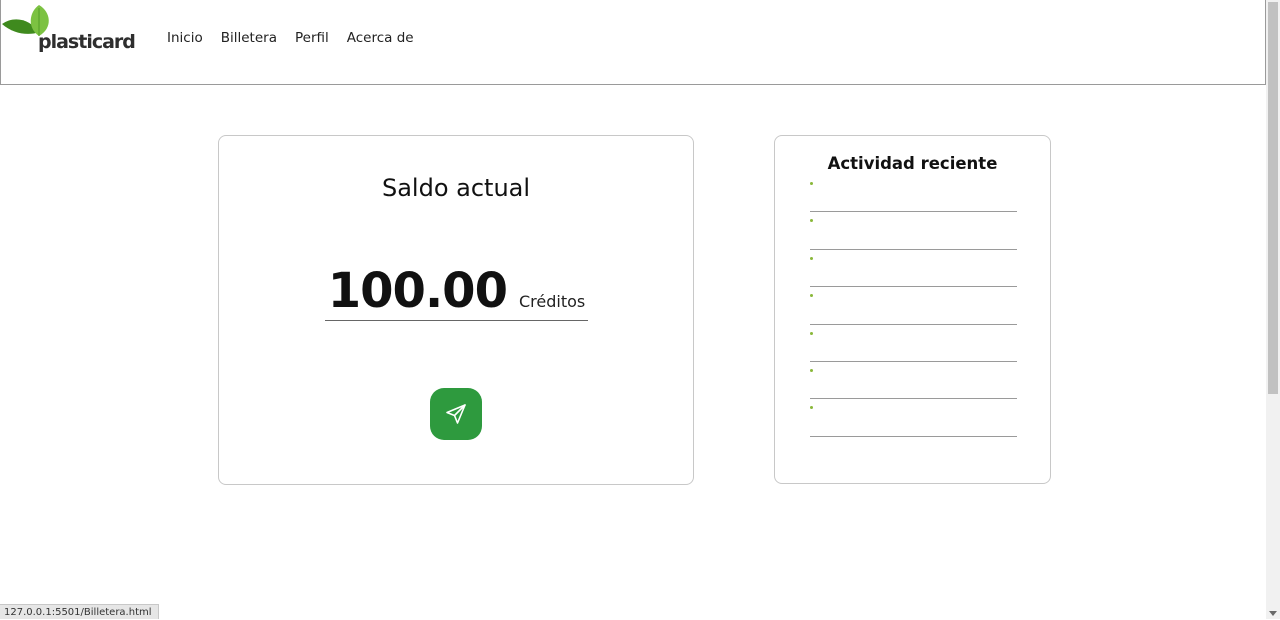  I want to click on nav-link-acerca-de: Acerca de, so click(380, 38).